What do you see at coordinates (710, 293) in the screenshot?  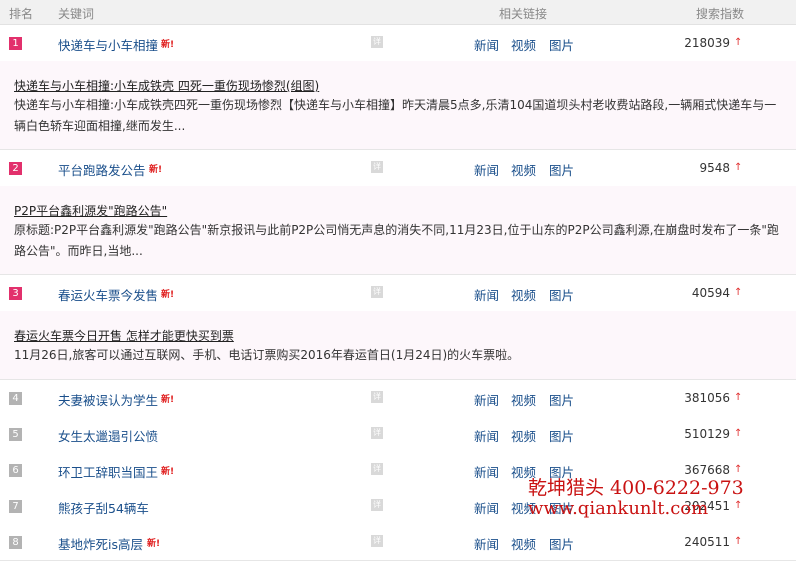 I see `search-index: 40594` at bounding box center [710, 293].